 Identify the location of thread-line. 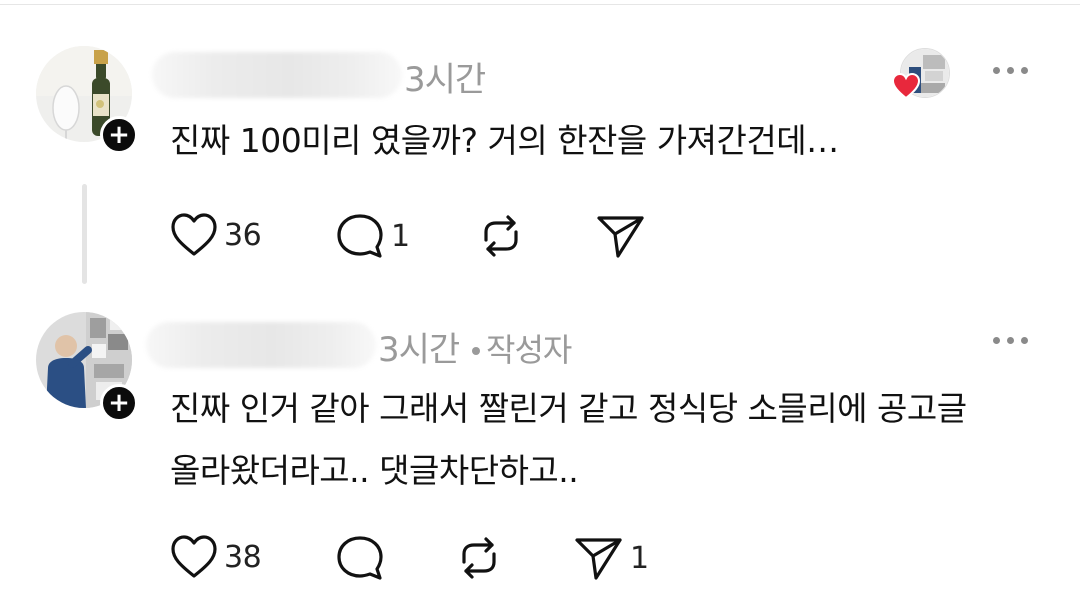
(84, 234).